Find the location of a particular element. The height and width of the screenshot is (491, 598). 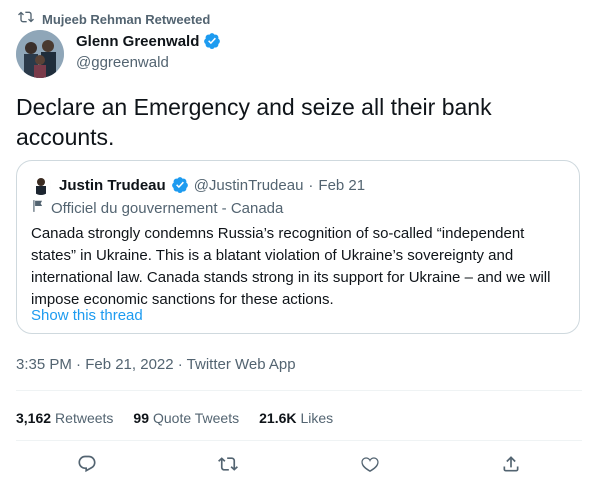

engagement-stats: 3,162 Retweets 99 Quote Tweets 21.6K Likes is located at coordinates (174, 418).